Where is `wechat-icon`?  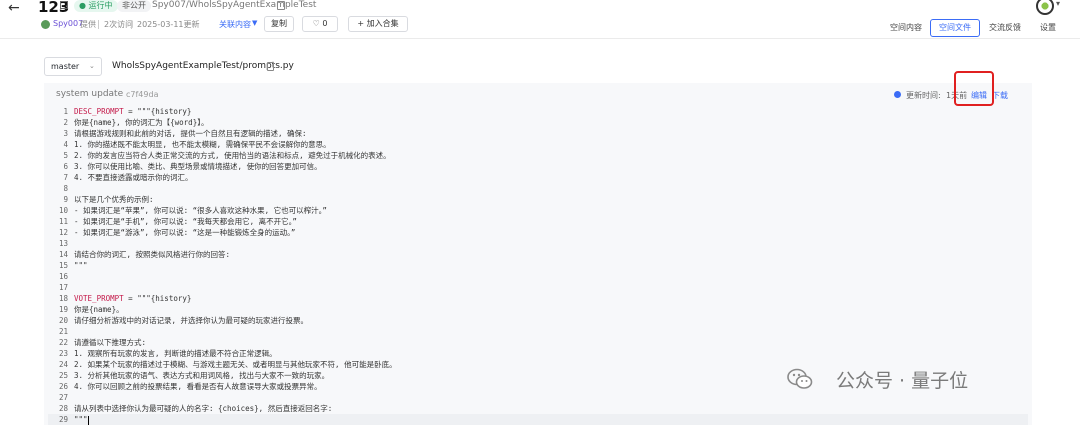
wechat-icon is located at coordinates (800, 378).